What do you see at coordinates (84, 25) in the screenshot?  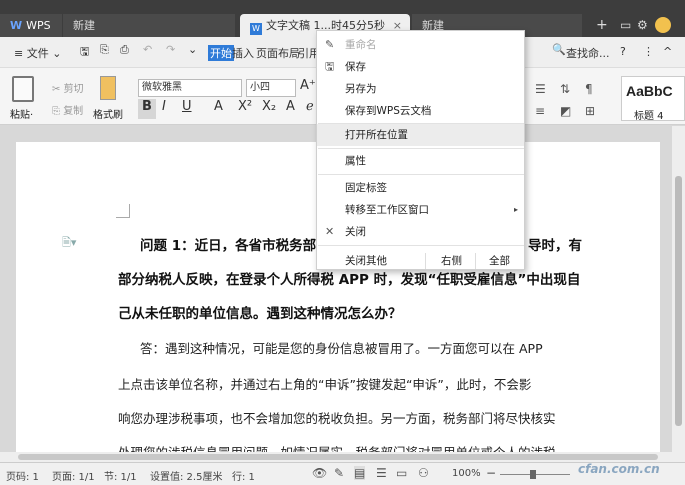 I see `tab-label: 新建` at bounding box center [84, 25].